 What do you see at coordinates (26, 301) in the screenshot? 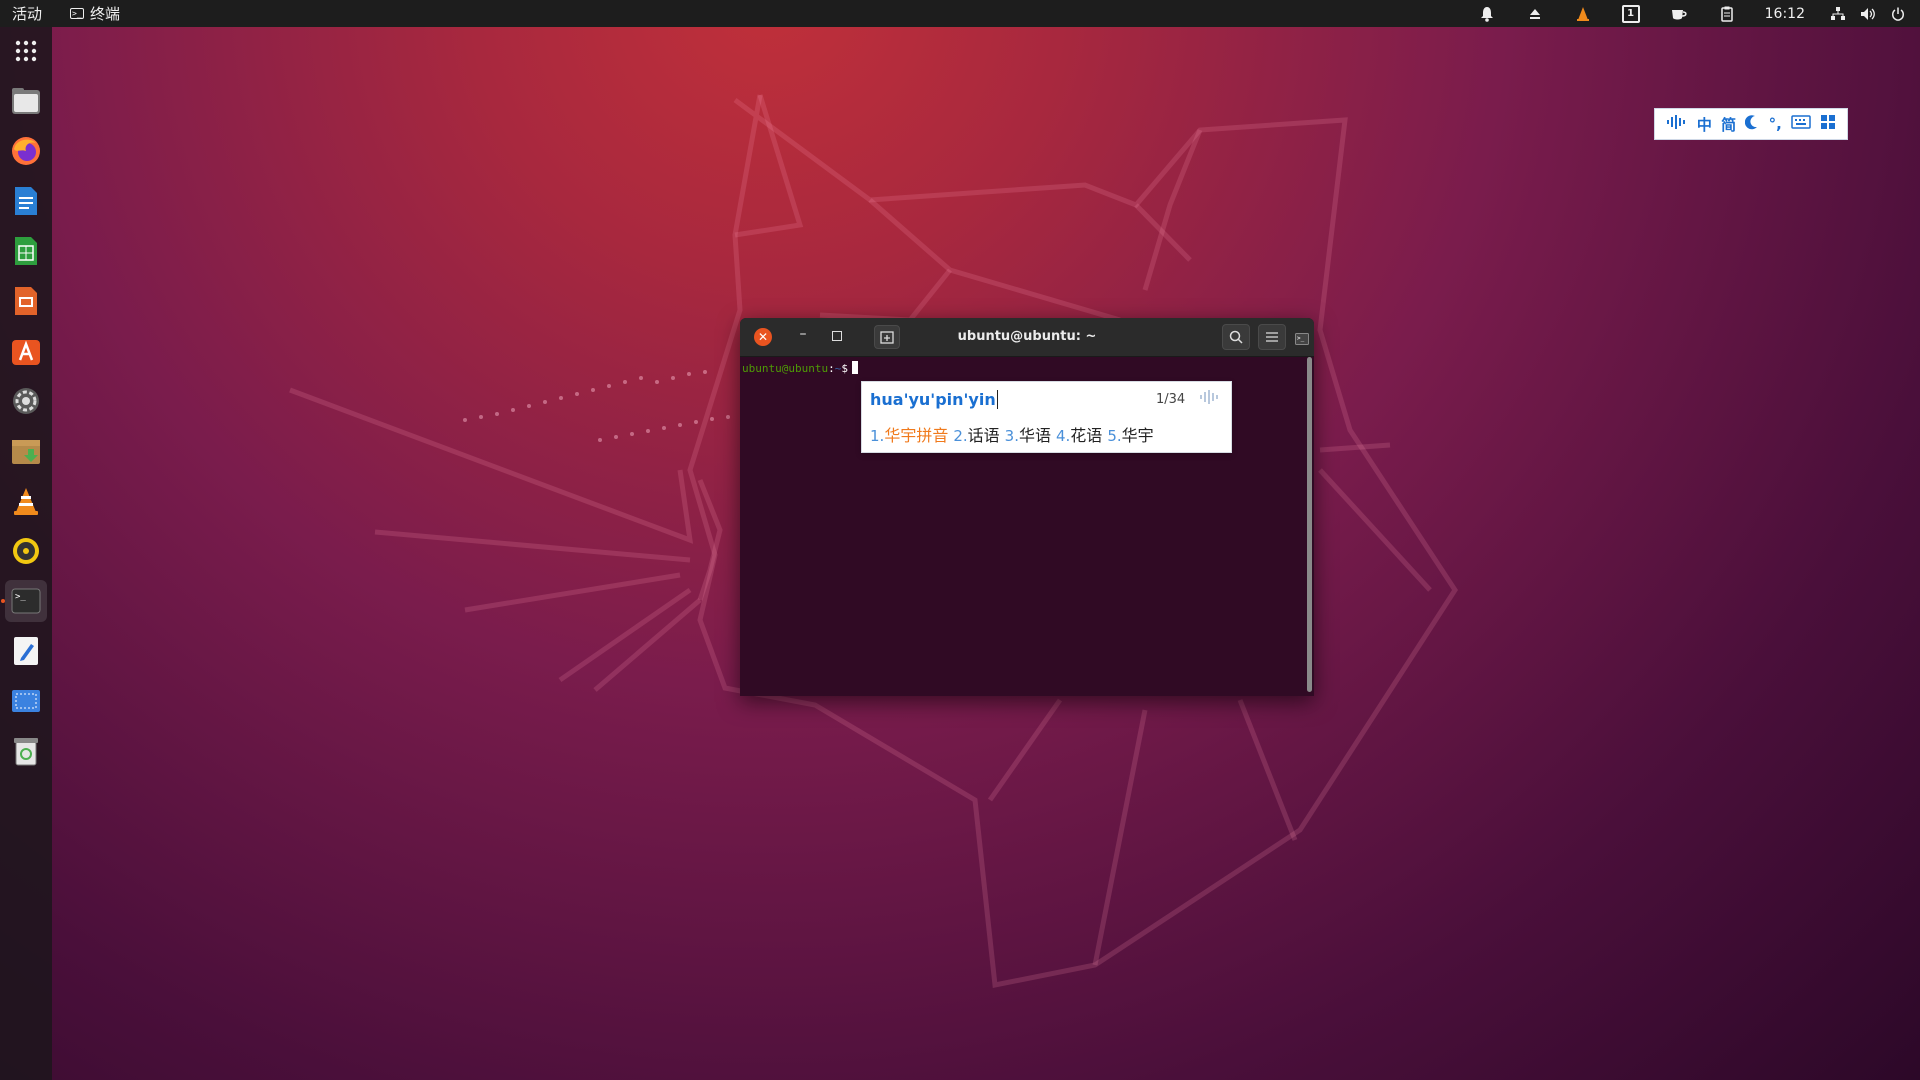
I see `impress-icon` at bounding box center [26, 301].